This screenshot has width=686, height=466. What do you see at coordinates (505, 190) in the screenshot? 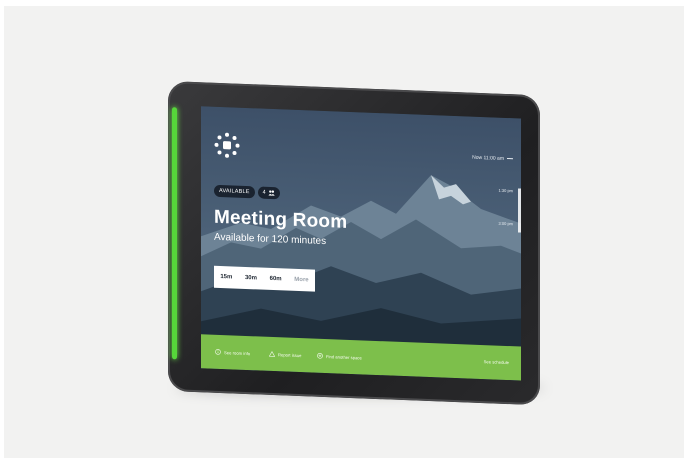
I see `timeline-time: 1:30 pm` at bounding box center [505, 190].